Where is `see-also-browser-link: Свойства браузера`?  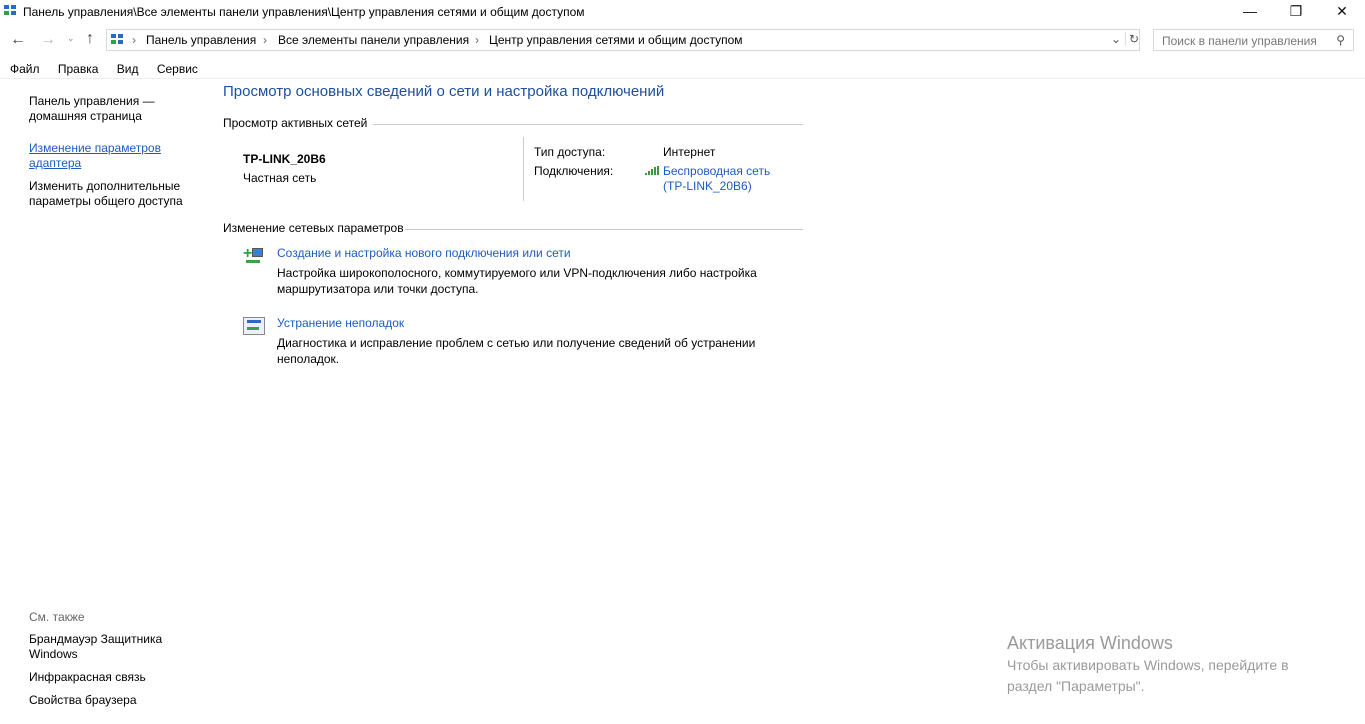
see-also-browser-link: Свойства браузера is located at coordinates (83, 700).